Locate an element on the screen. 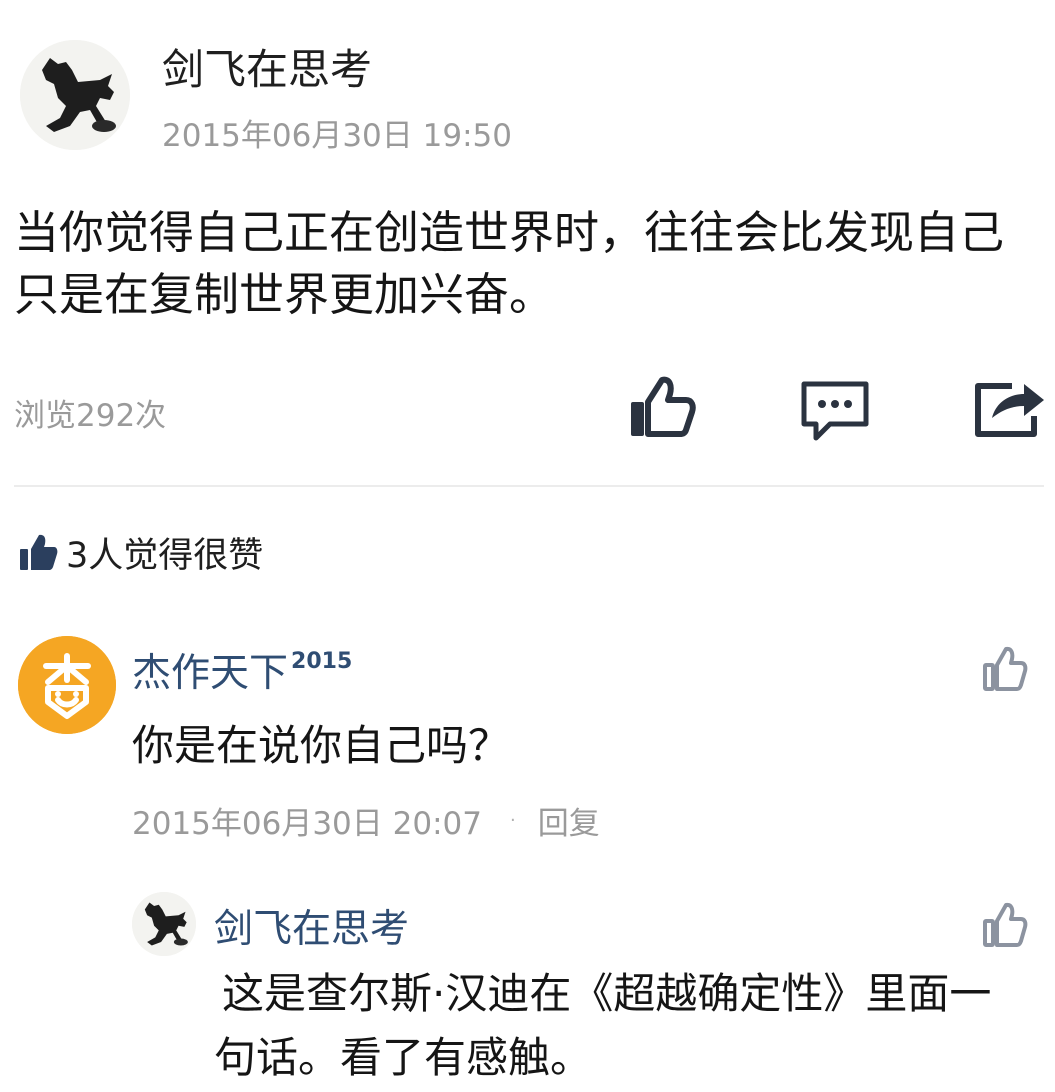 The height and width of the screenshot is (1092, 1055). comment-meta: 2015年06月30日 20:07 · 回复 is located at coordinates (366, 820).